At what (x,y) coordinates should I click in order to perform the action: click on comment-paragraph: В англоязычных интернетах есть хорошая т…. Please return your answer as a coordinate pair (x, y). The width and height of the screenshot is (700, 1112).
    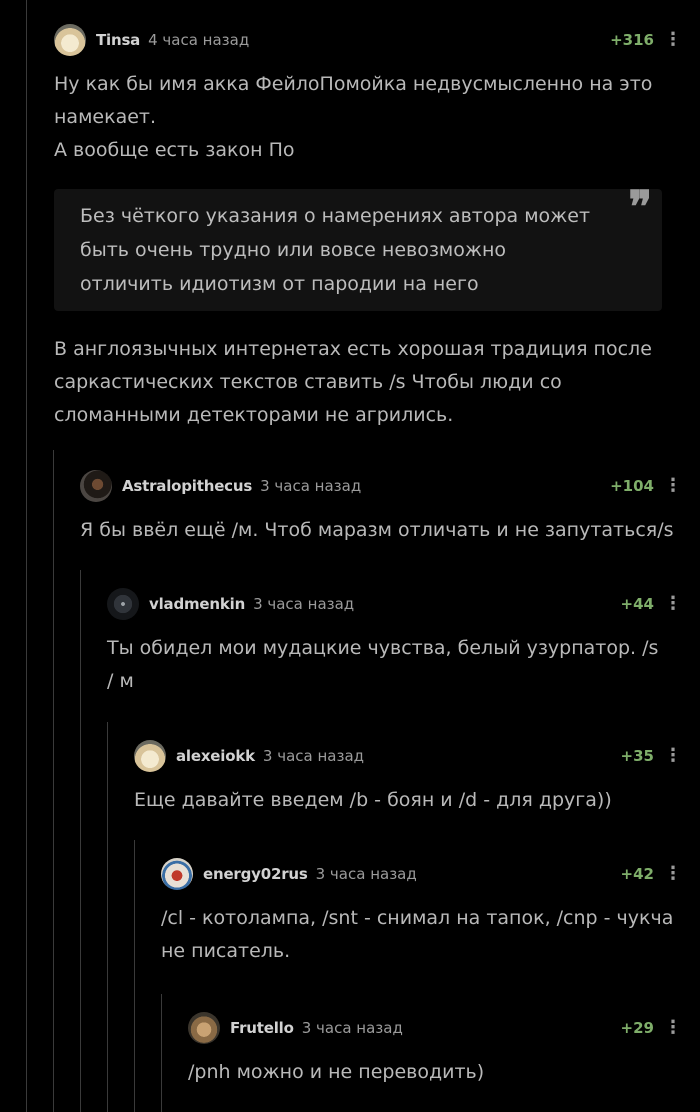
    Looking at the image, I should click on (353, 382).